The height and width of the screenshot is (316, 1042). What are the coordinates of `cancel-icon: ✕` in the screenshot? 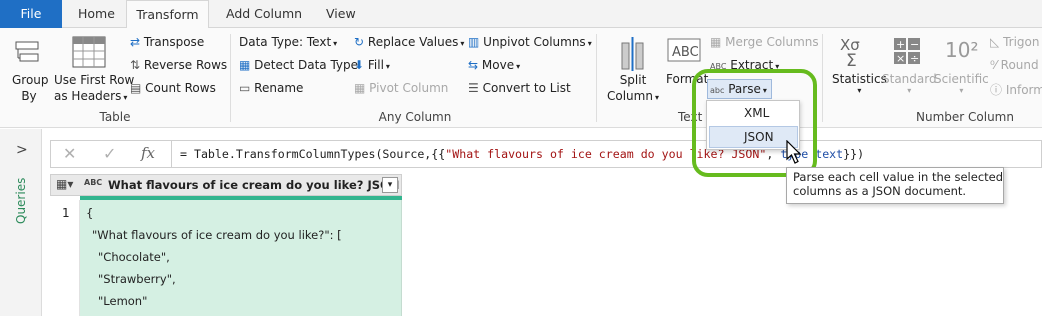 It's located at (69, 153).